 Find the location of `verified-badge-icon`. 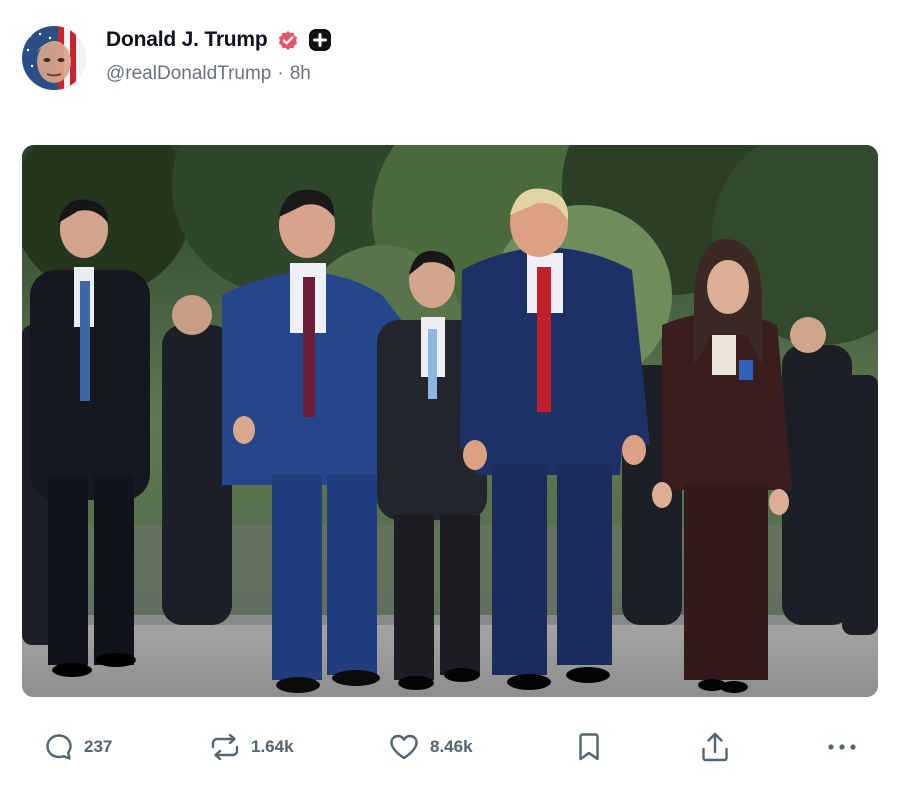

verified-badge-icon is located at coordinates (288, 40).